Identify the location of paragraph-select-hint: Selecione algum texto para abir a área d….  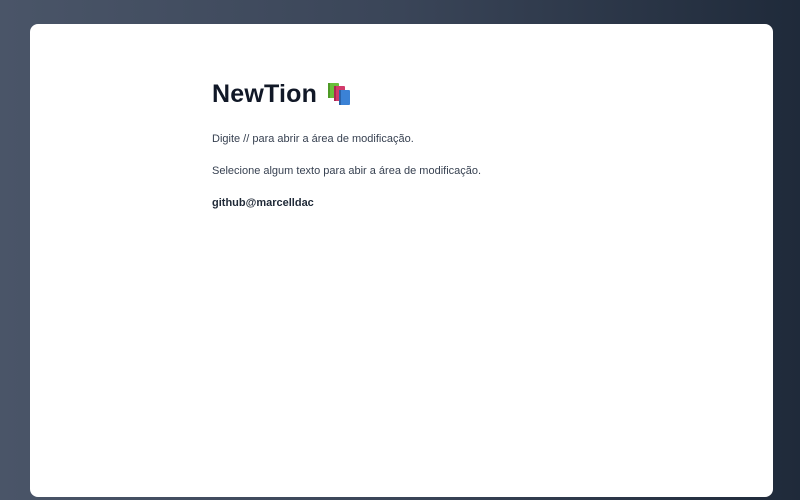
(472, 171).